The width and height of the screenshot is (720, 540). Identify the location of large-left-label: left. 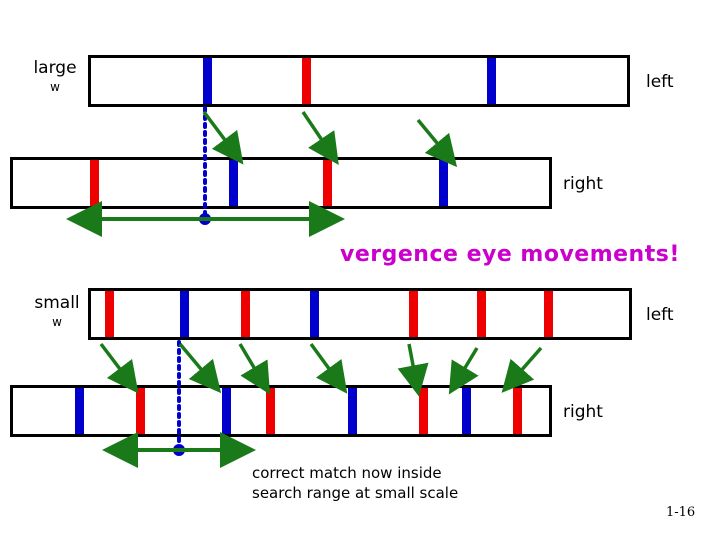
(660, 82).